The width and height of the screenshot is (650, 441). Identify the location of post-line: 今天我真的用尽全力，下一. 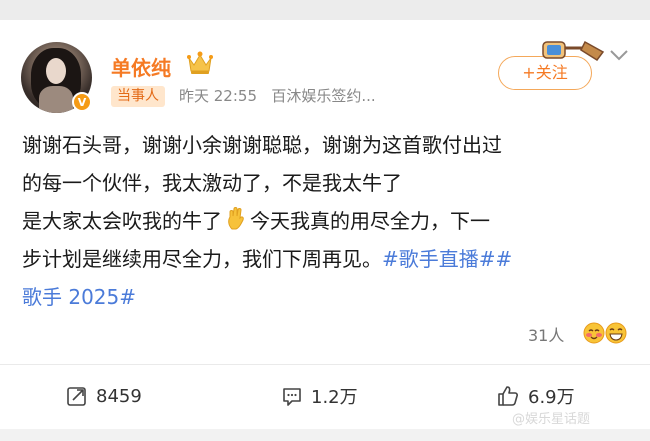
(370, 221).